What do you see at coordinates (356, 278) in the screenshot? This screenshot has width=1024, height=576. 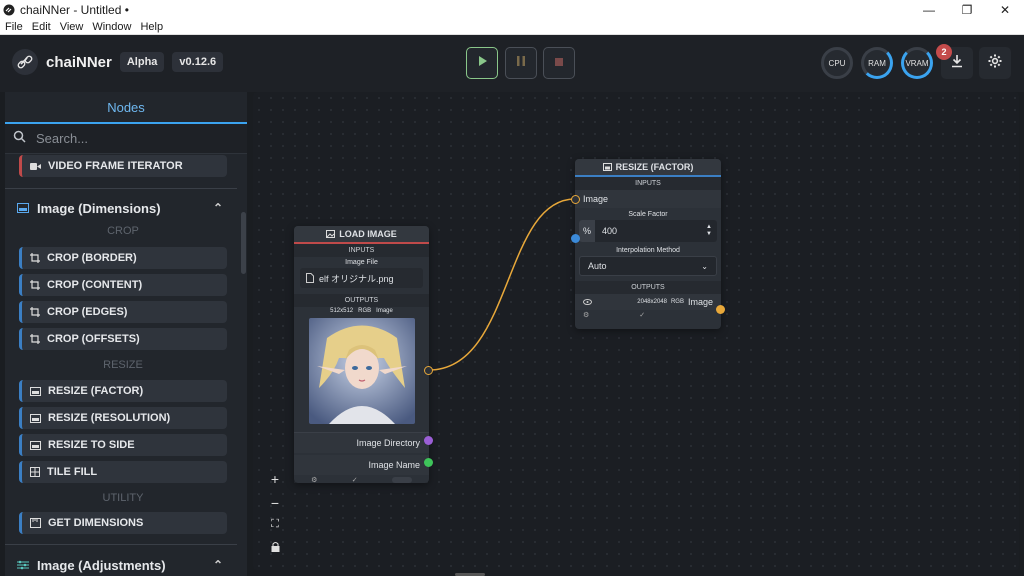 I see `file-name: elf オリジナル.png` at bounding box center [356, 278].